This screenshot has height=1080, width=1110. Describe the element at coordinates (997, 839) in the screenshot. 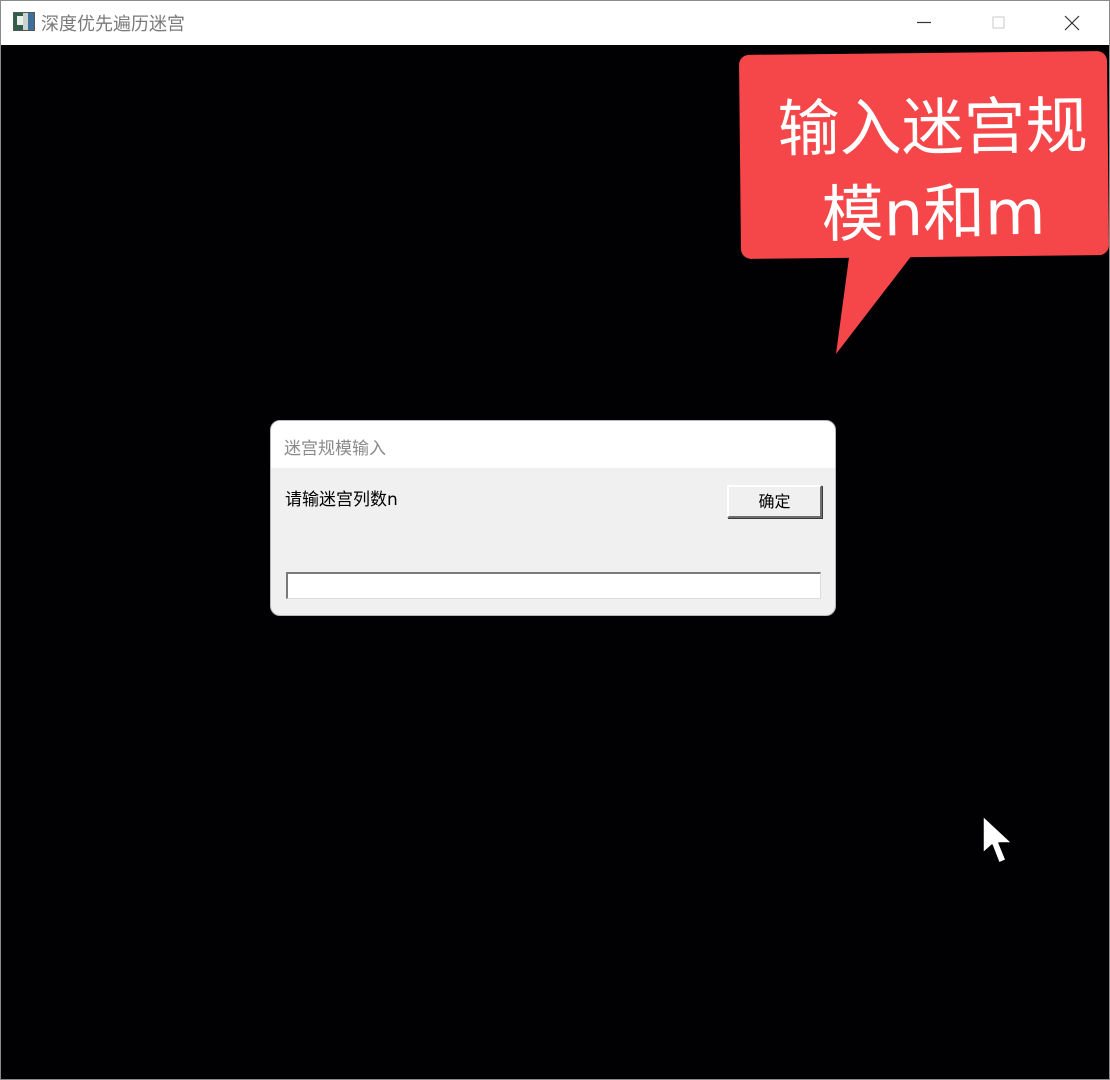

I see `mouse-pointer-icon` at that location.